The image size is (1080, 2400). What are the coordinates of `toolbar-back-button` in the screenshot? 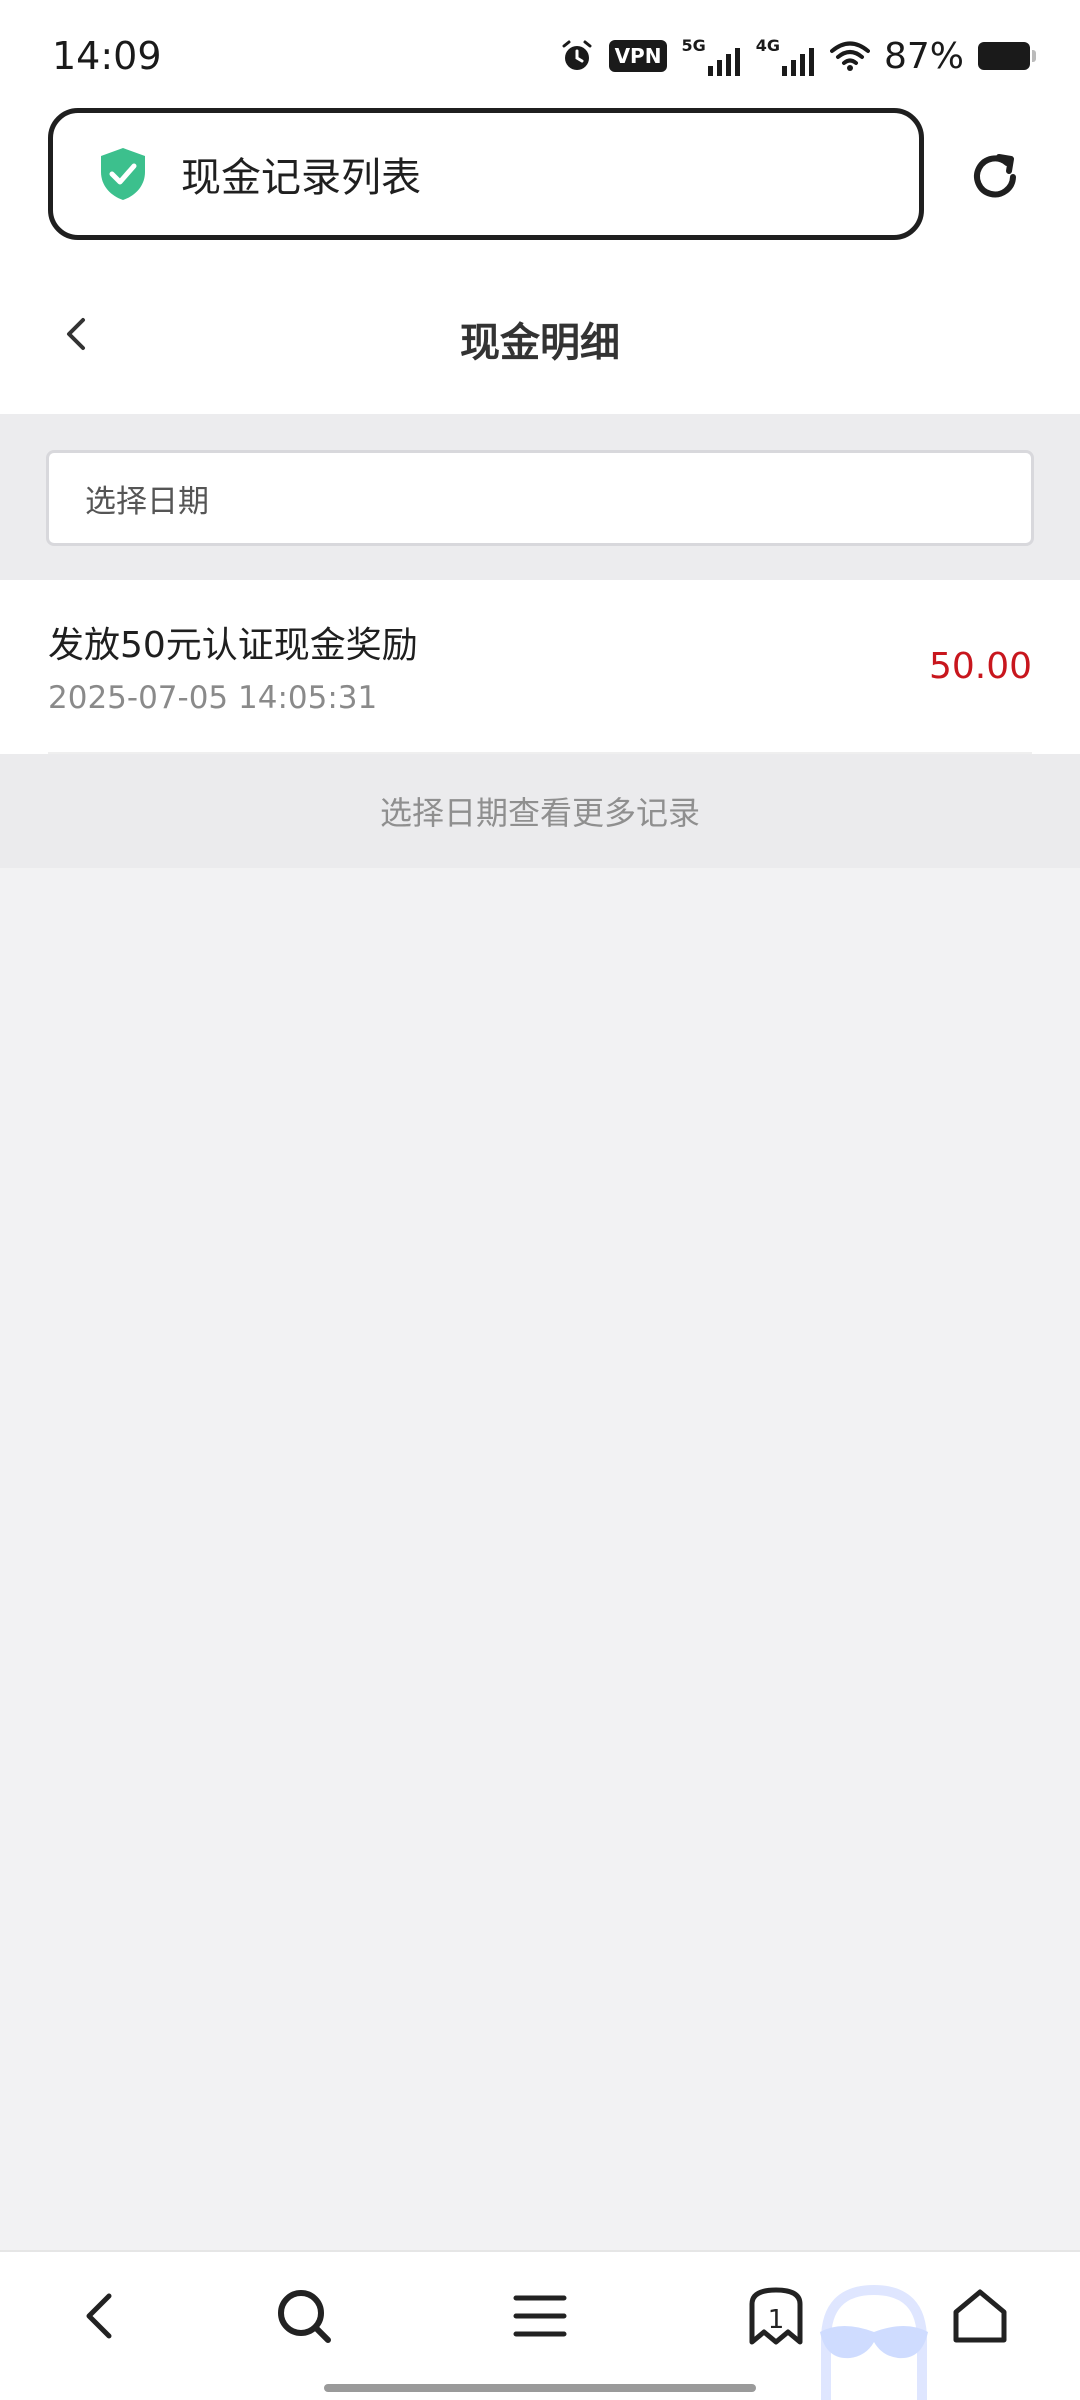 It's located at (100, 2316).